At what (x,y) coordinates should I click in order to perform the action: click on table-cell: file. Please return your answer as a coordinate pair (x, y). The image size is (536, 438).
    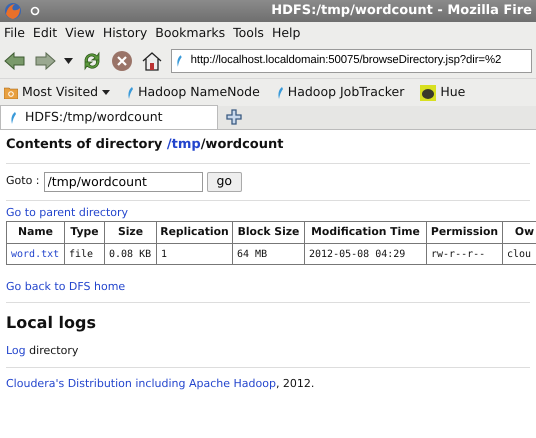
    Looking at the image, I should click on (84, 254).